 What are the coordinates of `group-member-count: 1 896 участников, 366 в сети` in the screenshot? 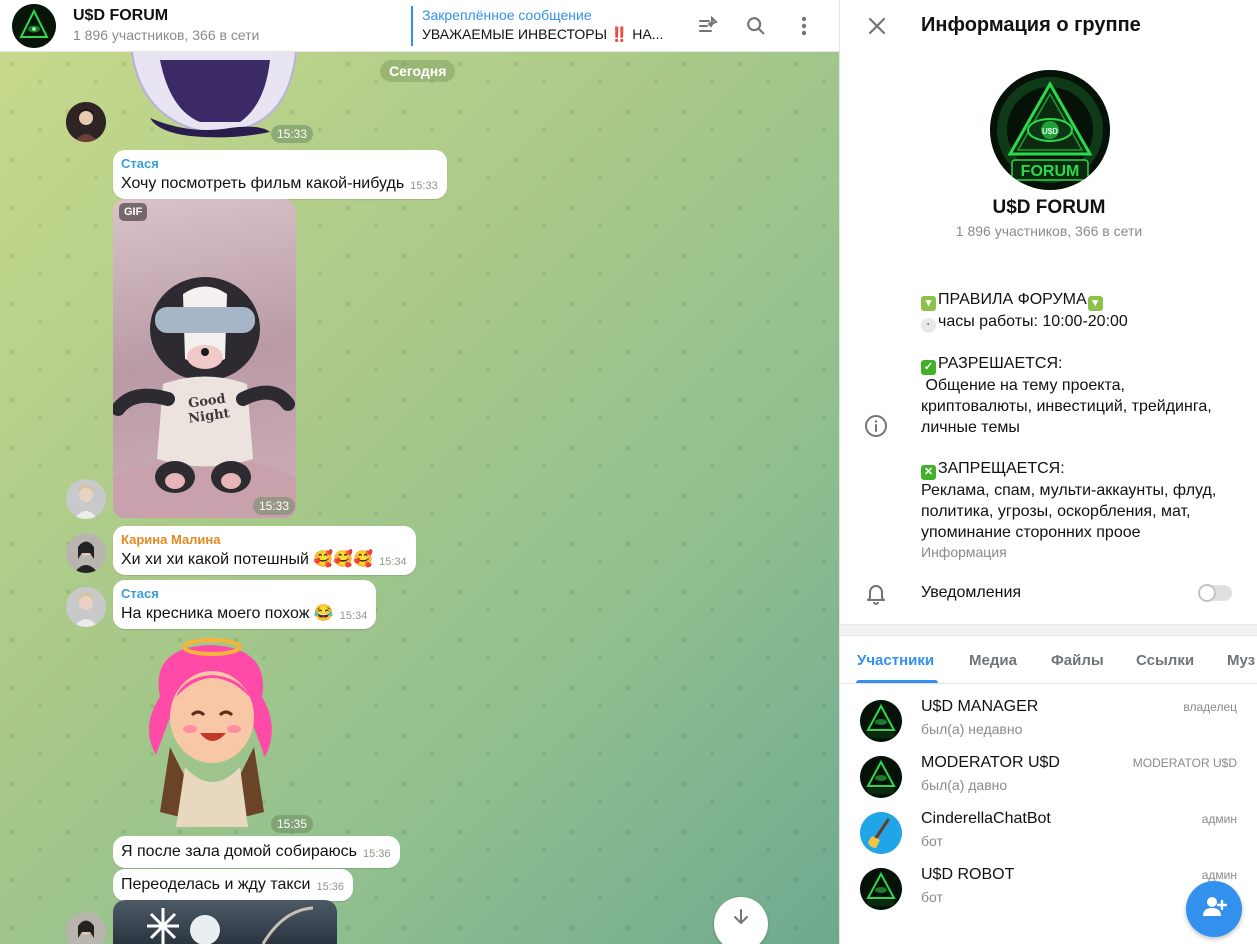 It's located at (1049, 231).